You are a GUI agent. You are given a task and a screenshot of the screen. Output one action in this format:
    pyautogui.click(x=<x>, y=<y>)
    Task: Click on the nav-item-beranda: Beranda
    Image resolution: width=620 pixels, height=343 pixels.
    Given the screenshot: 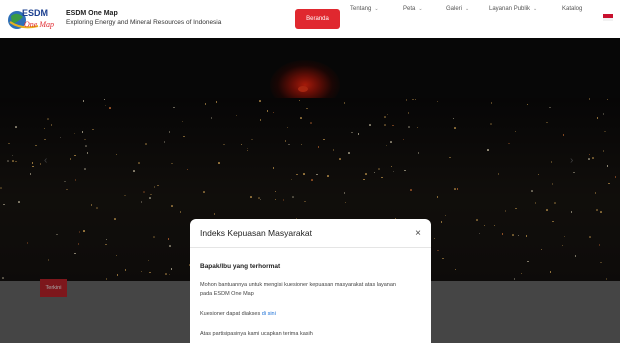 What is the action you would take?
    pyautogui.click(x=317, y=19)
    